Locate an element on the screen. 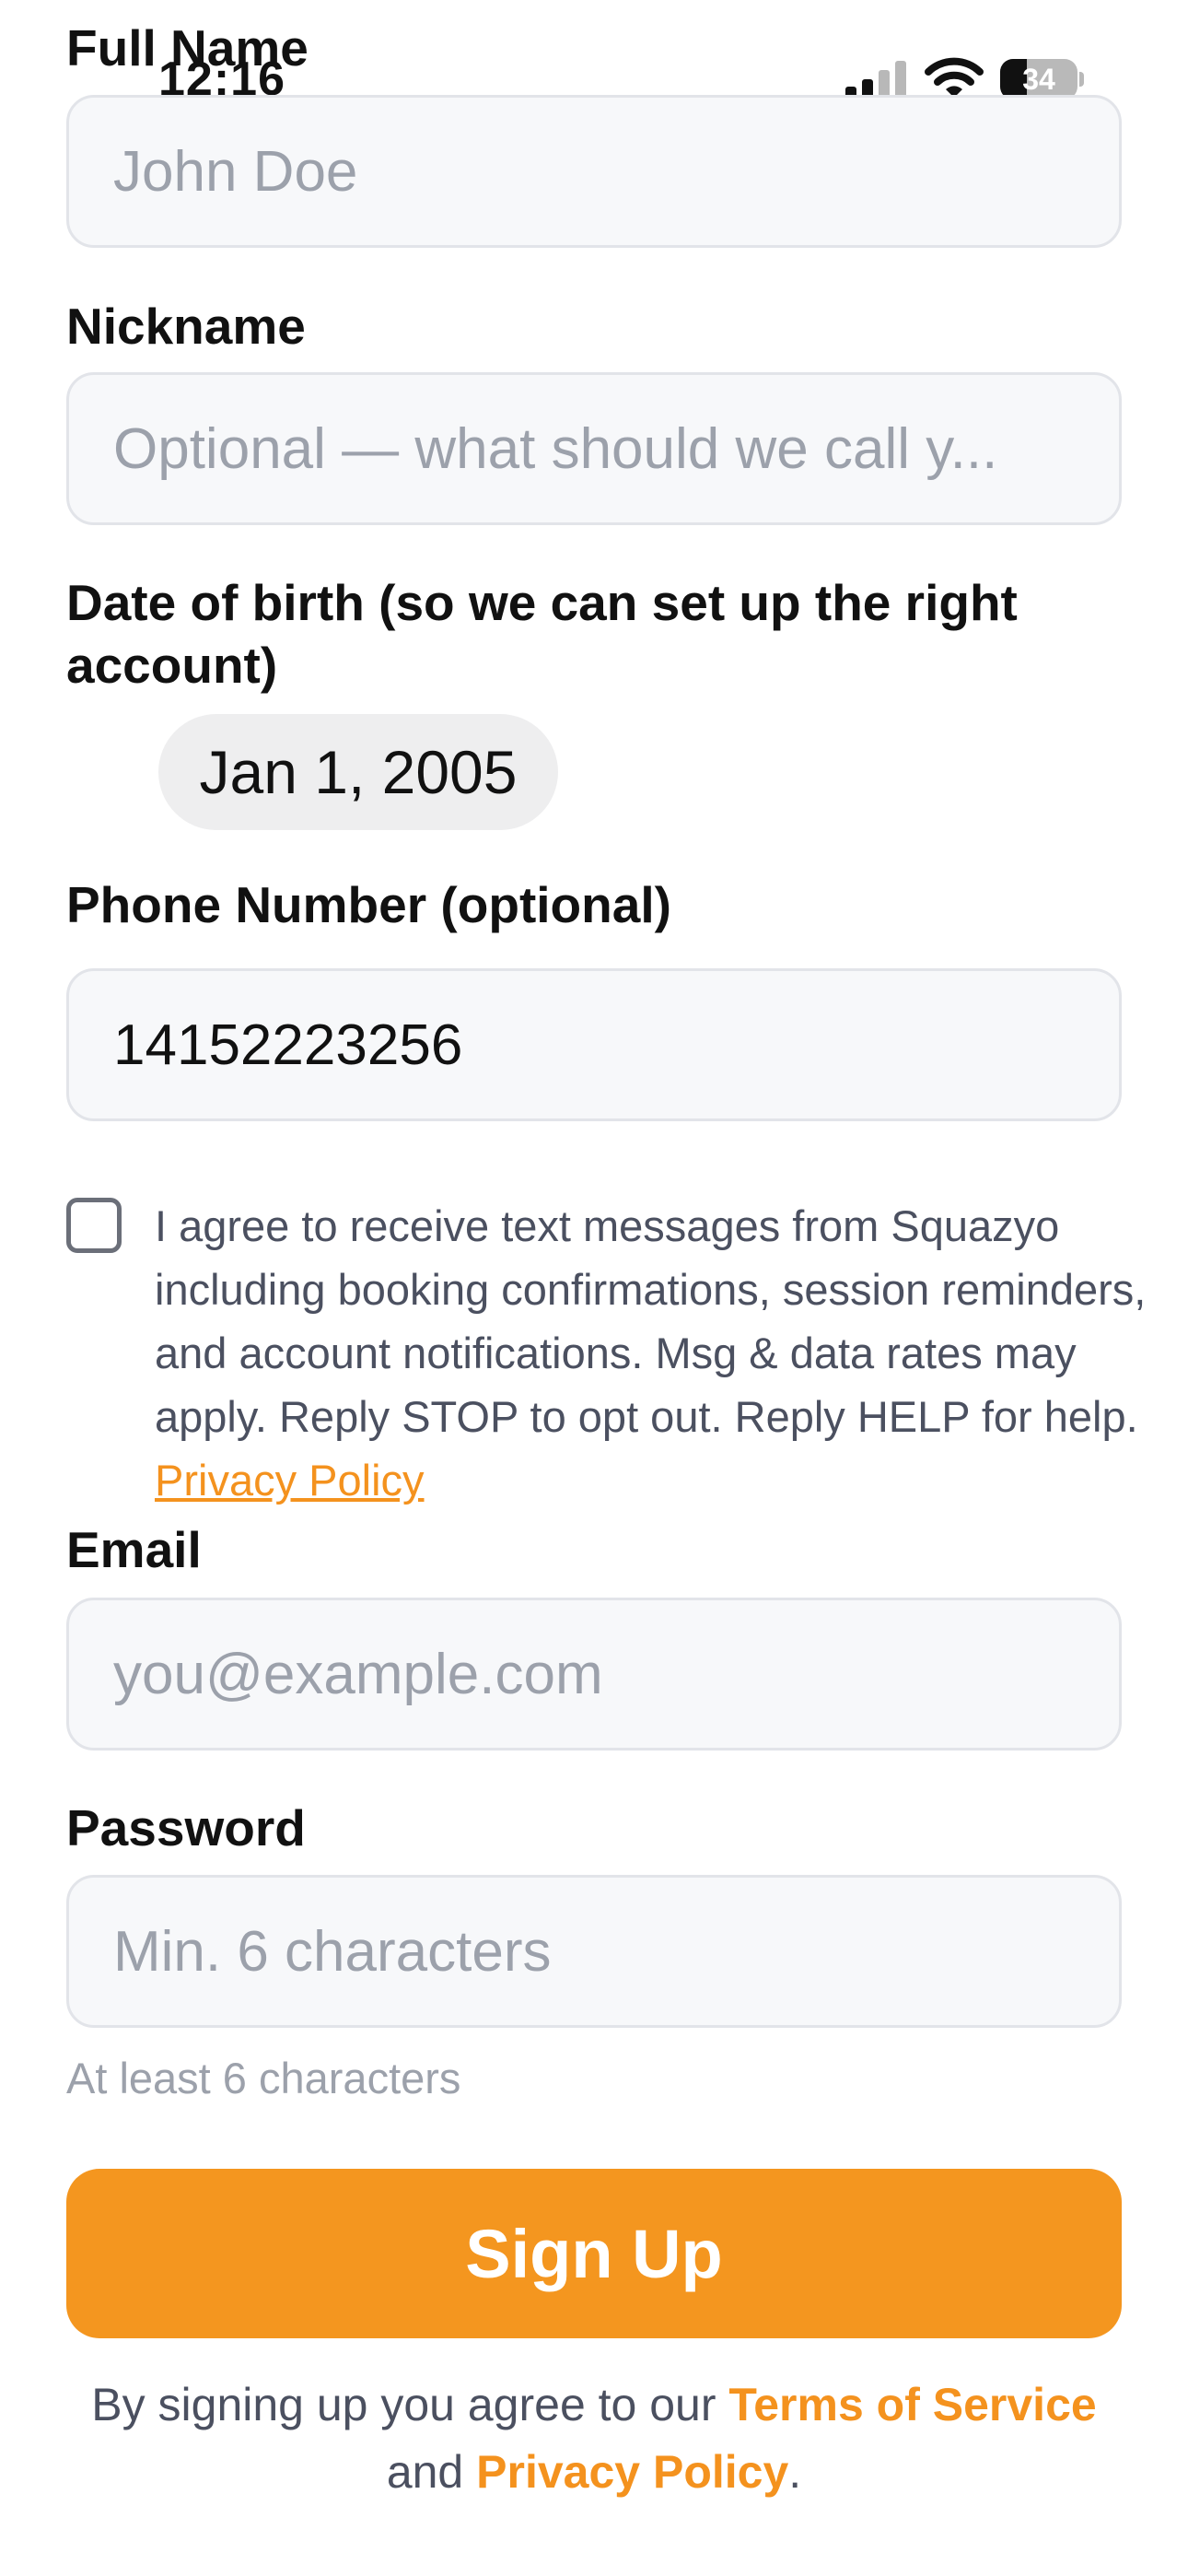  email-label: Email is located at coordinates (134, 1549).